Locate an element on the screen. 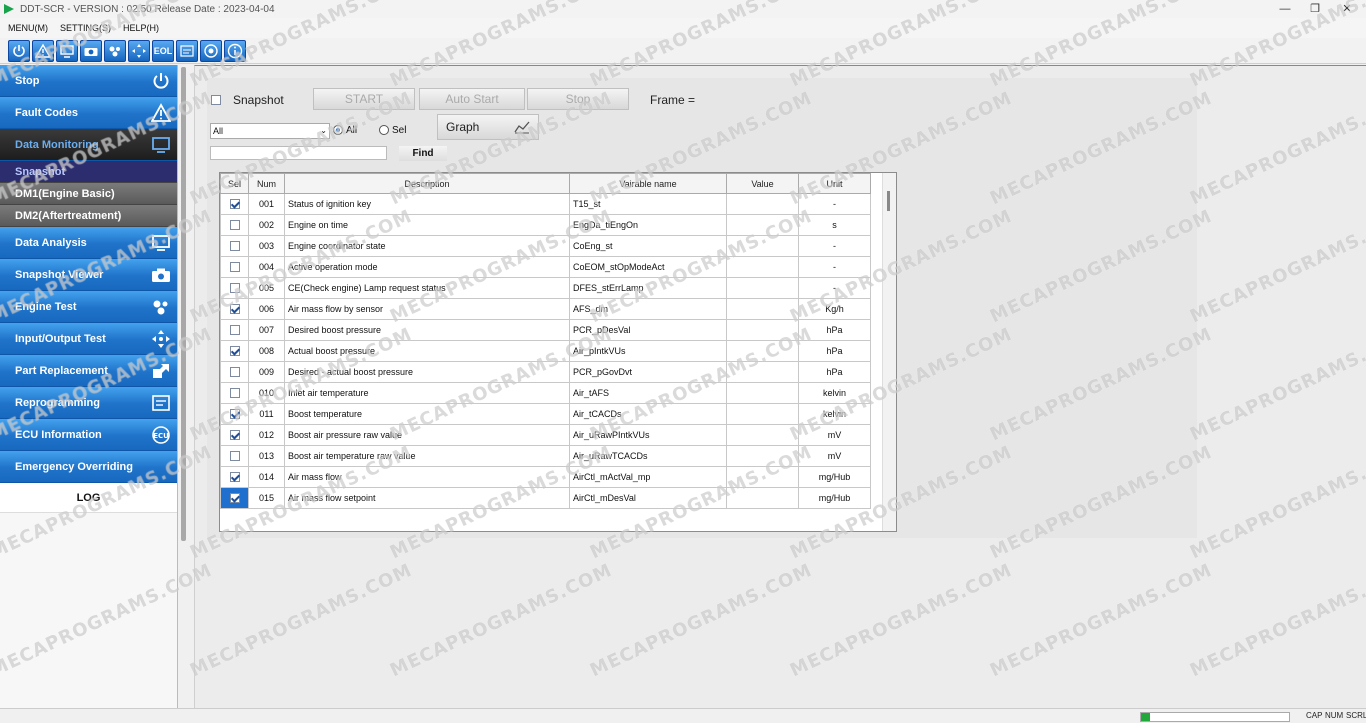 The image size is (1366, 723). subnav-dm2-aftertreatment: DM2(Aftertreatment) is located at coordinates (88, 216).